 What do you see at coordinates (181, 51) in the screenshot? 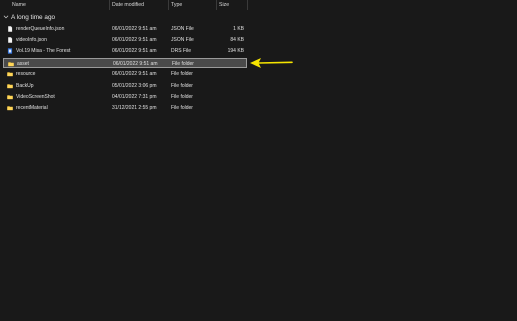
I see `file-type: DRS File` at bounding box center [181, 51].